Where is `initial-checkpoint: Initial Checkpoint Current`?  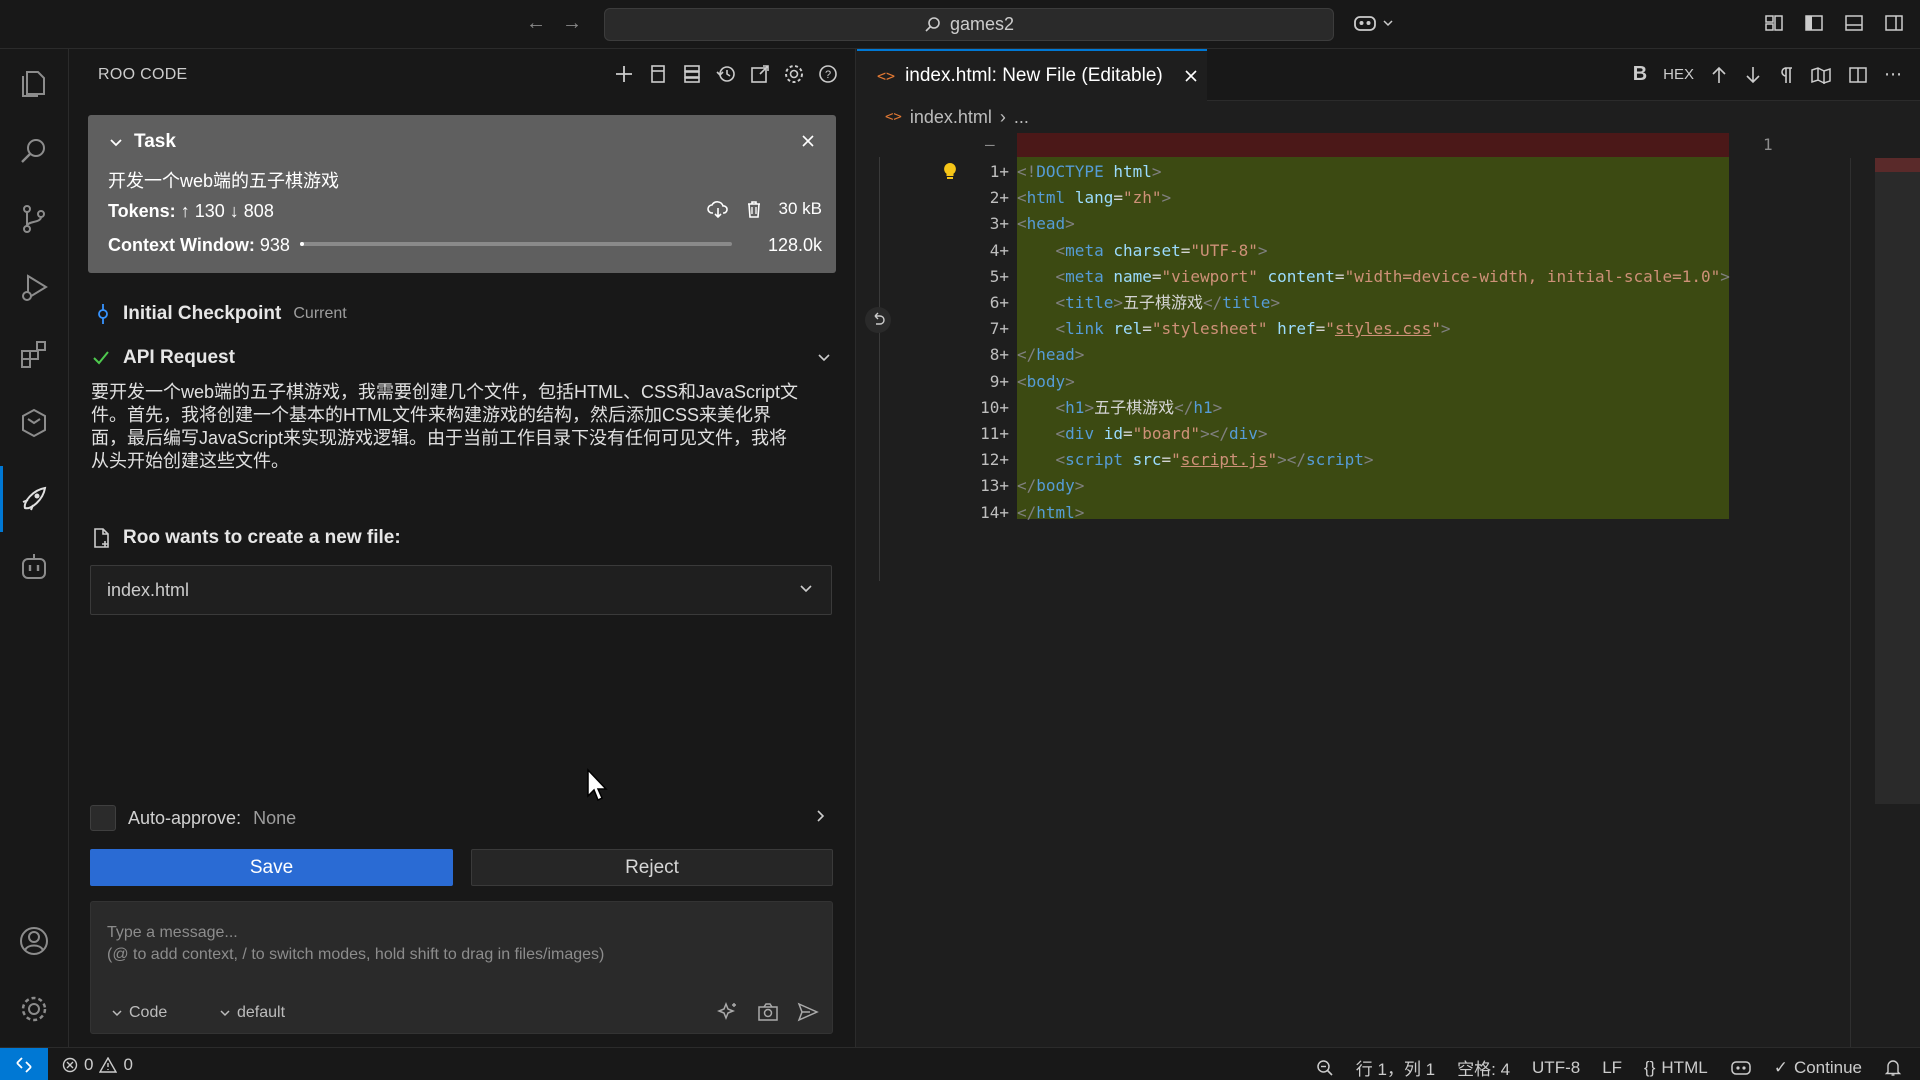 initial-checkpoint: Initial Checkpoint Current is located at coordinates (221, 314).